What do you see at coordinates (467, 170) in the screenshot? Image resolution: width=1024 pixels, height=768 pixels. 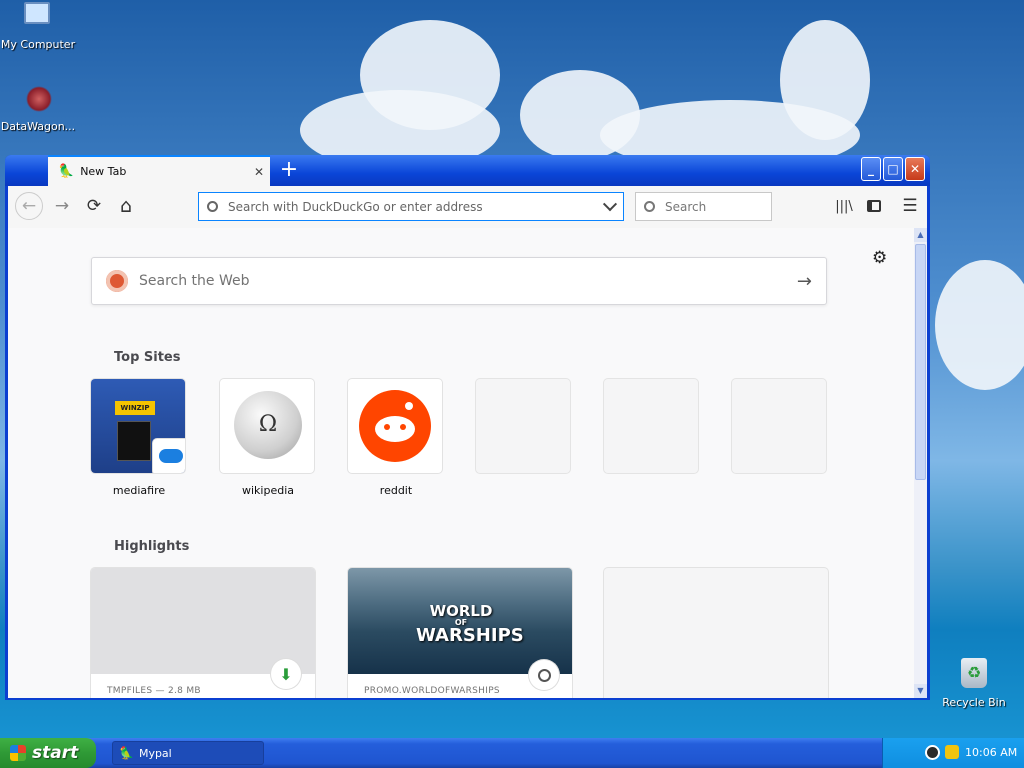 I see `title-bar: 🦜 New Tab ✕ + _ □ ✕` at bounding box center [467, 170].